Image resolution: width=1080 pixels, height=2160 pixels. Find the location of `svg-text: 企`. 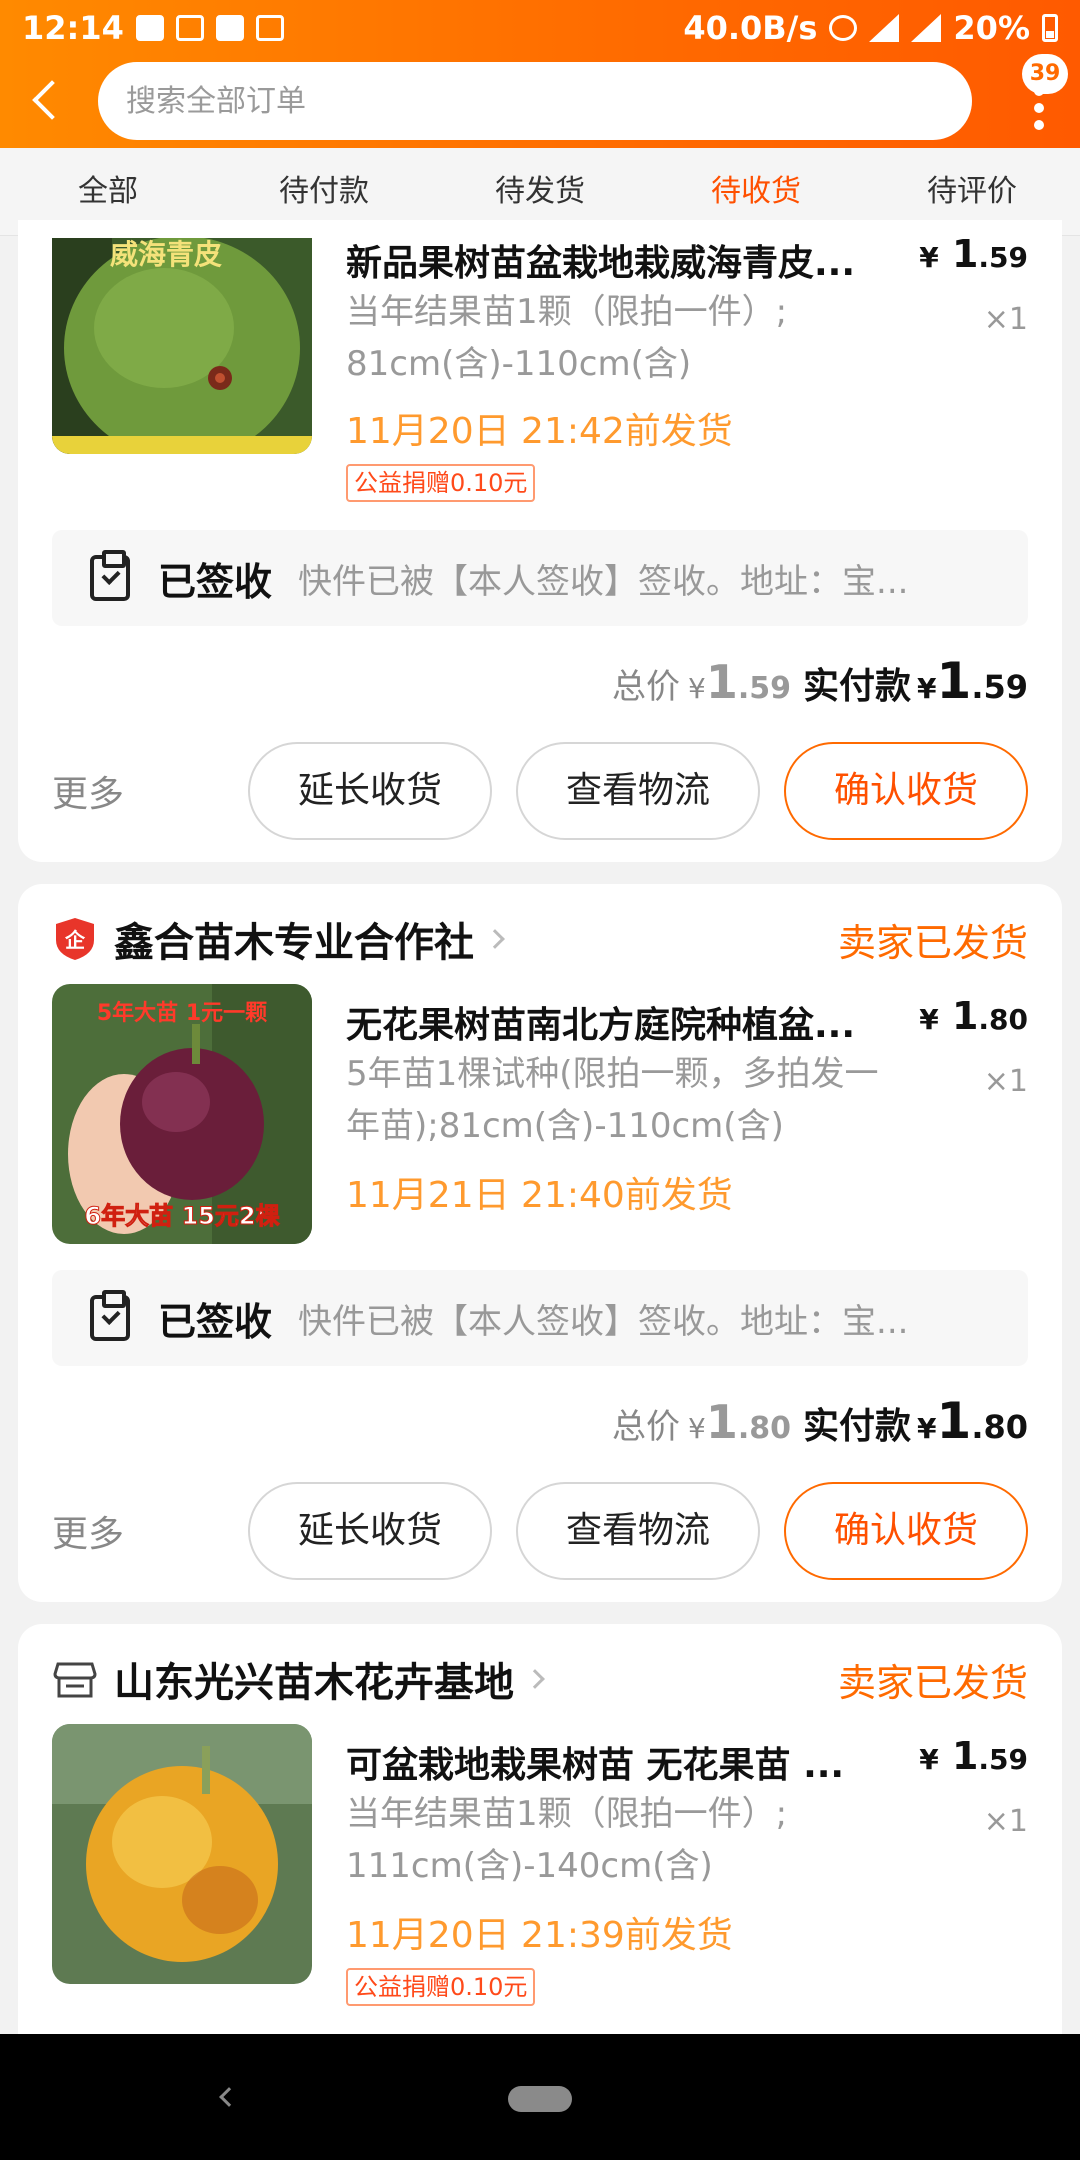

svg-text: 企 is located at coordinates (75, 940).